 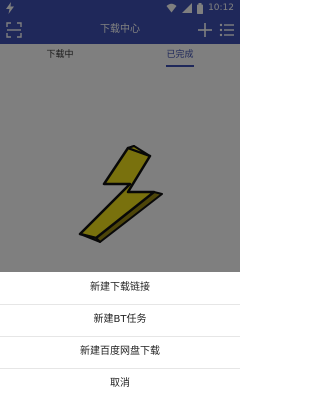 I want to click on cancel-button: 取消, so click(x=120, y=384).